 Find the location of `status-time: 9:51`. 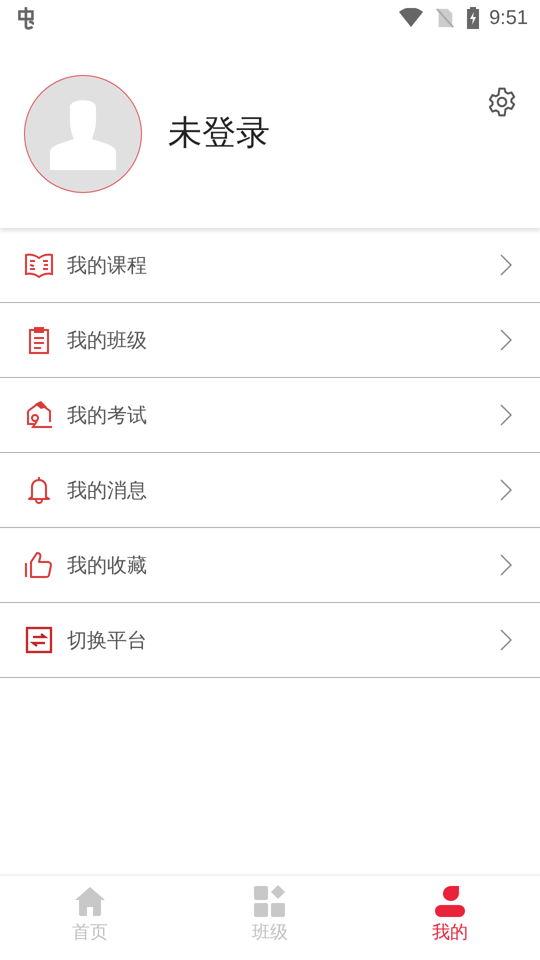

status-time: 9:51 is located at coordinates (508, 18).